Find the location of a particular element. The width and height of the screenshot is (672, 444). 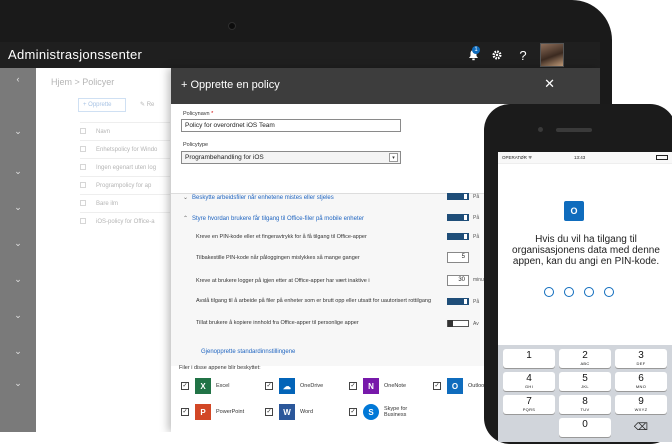

reset-pin-attempts-input: 5 is located at coordinates (458, 257).